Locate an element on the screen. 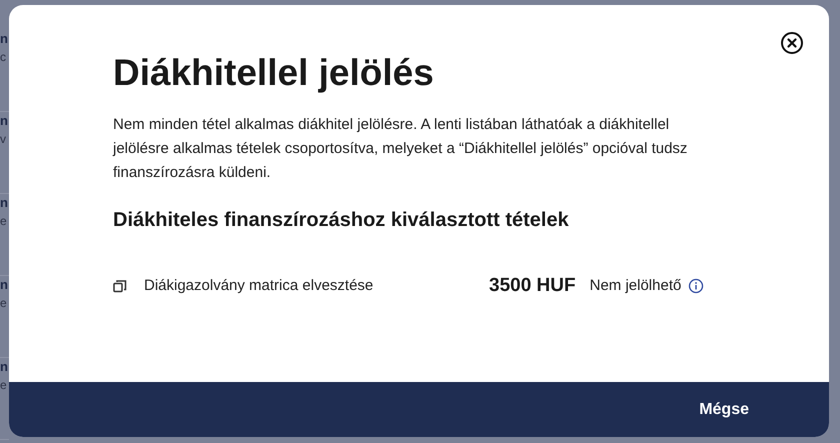 This screenshot has width=840, height=443. copy-icon is located at coordinates (120, 286).